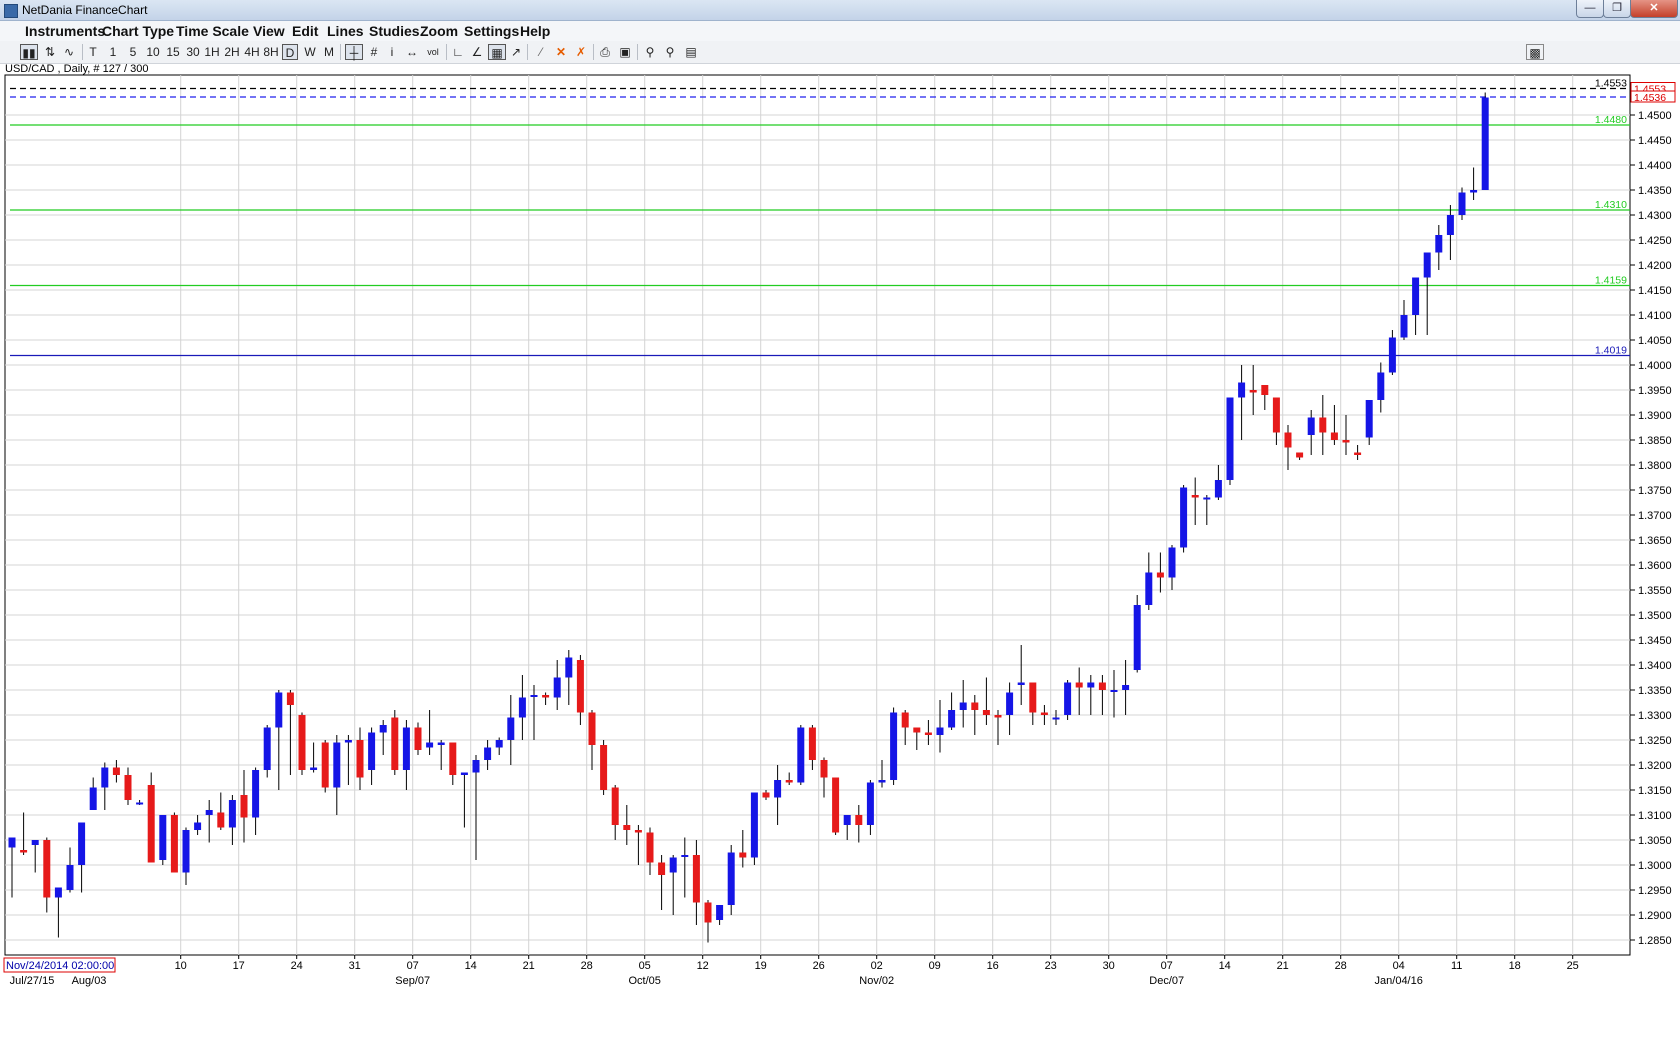  I want to click on x-tick-label: 04, so click(1399, 966).